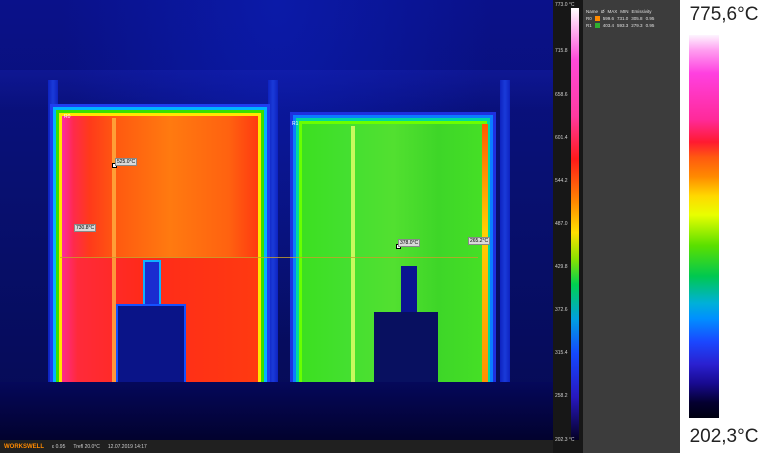 Image resolution: width=768 pixels, height=453 pixels. Describe the element at coordinates (561, 181) in the screenshot. I see `scale-tick: 544.2` at that location.